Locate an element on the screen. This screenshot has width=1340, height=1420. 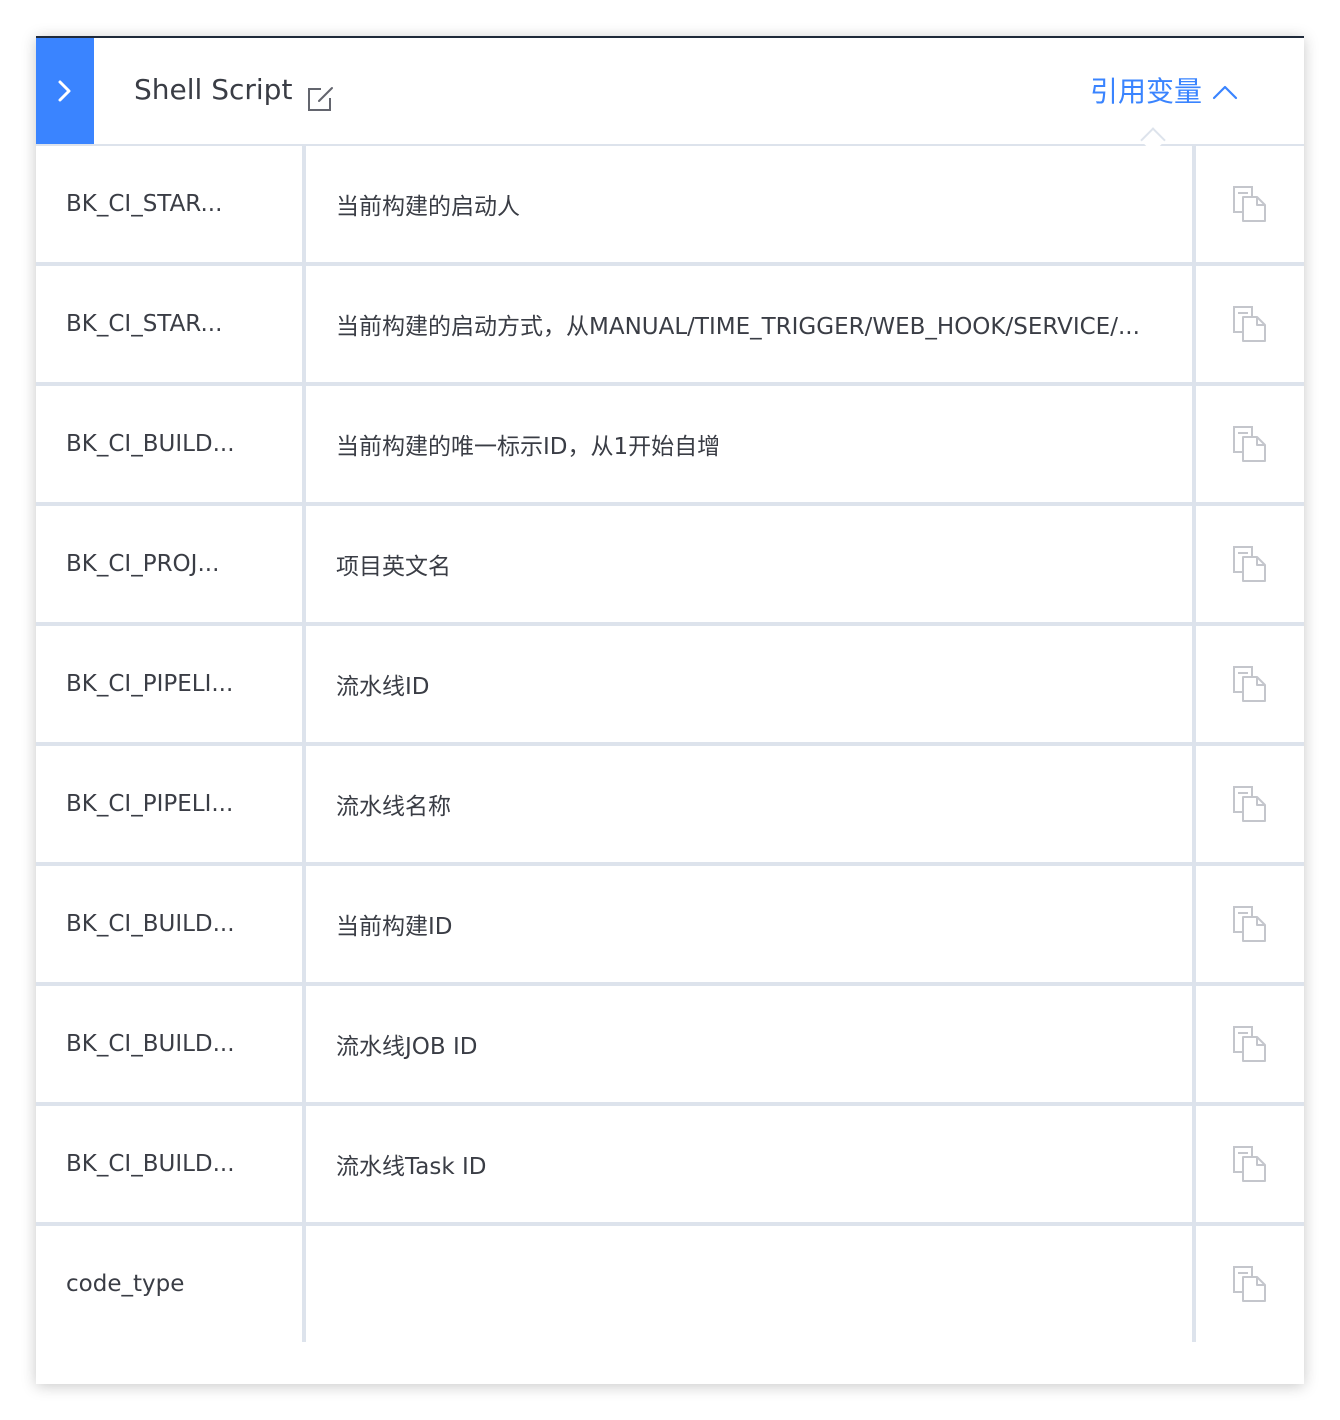
variable-row: BK_CI_BUILD... 当前构建ID is located at coordinates (670, 924).